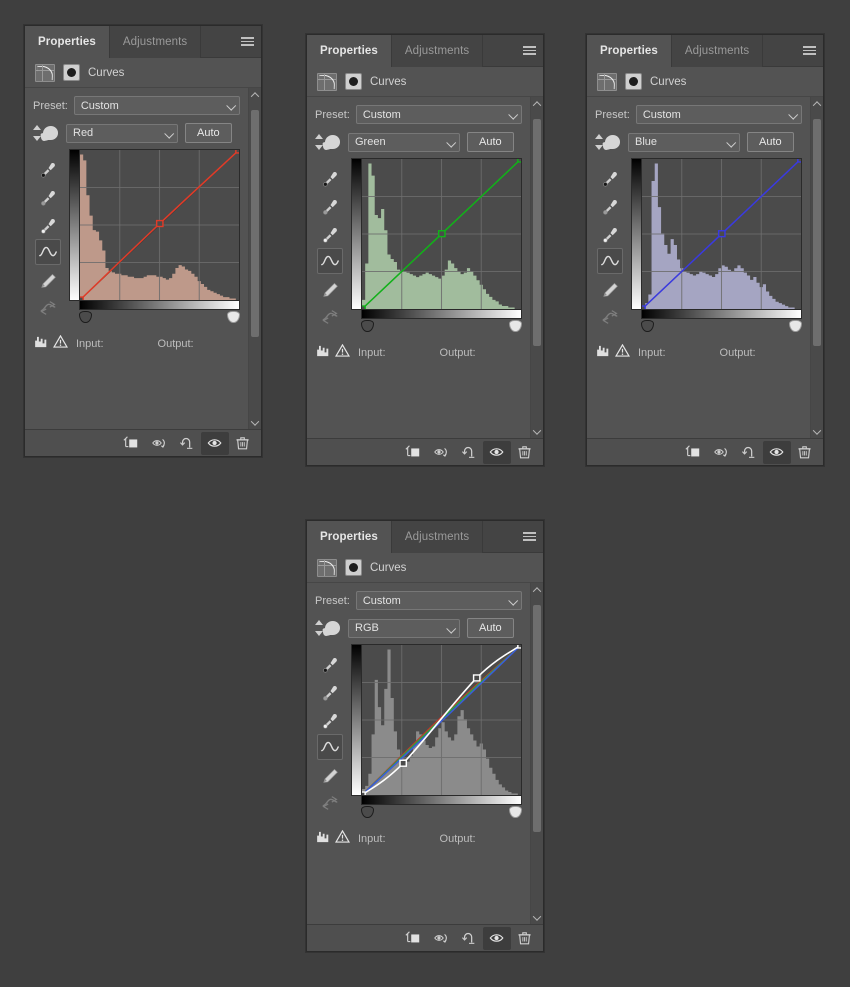  What do you see at coordinates (122, 133) in the screenshot?
I see `channel-select: Red` at bounding box center [122, 133].